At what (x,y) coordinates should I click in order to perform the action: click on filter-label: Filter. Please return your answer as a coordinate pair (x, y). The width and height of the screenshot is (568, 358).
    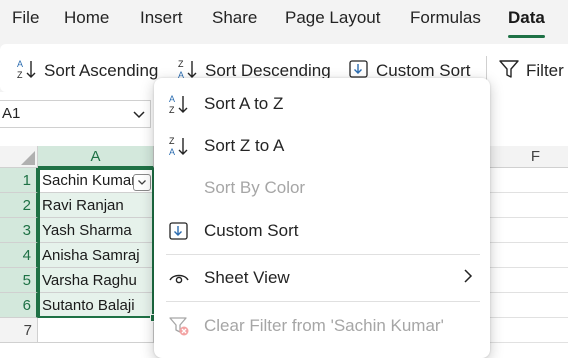
    Looking at the image, I should click on (545, 70).